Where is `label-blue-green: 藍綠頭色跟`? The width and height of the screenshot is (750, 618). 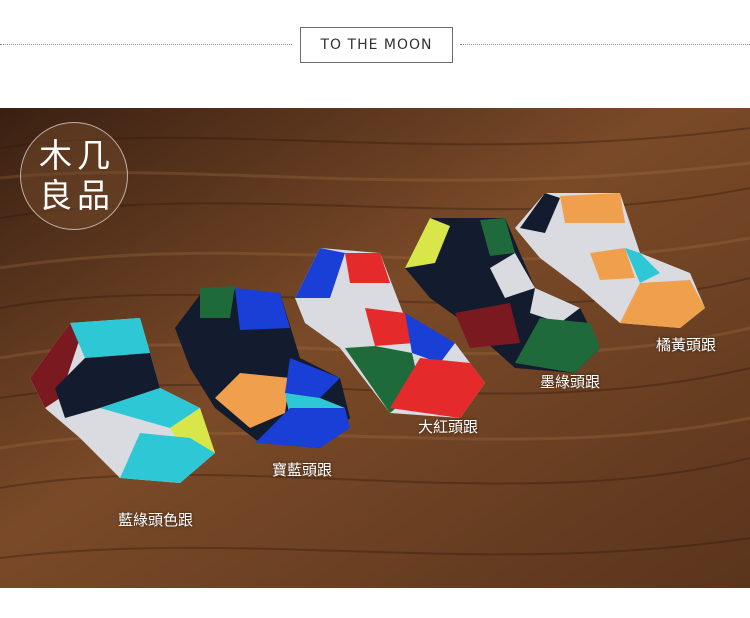
label-blue-green: 藍綠頭色跟 is located at coordinates (156, 520).